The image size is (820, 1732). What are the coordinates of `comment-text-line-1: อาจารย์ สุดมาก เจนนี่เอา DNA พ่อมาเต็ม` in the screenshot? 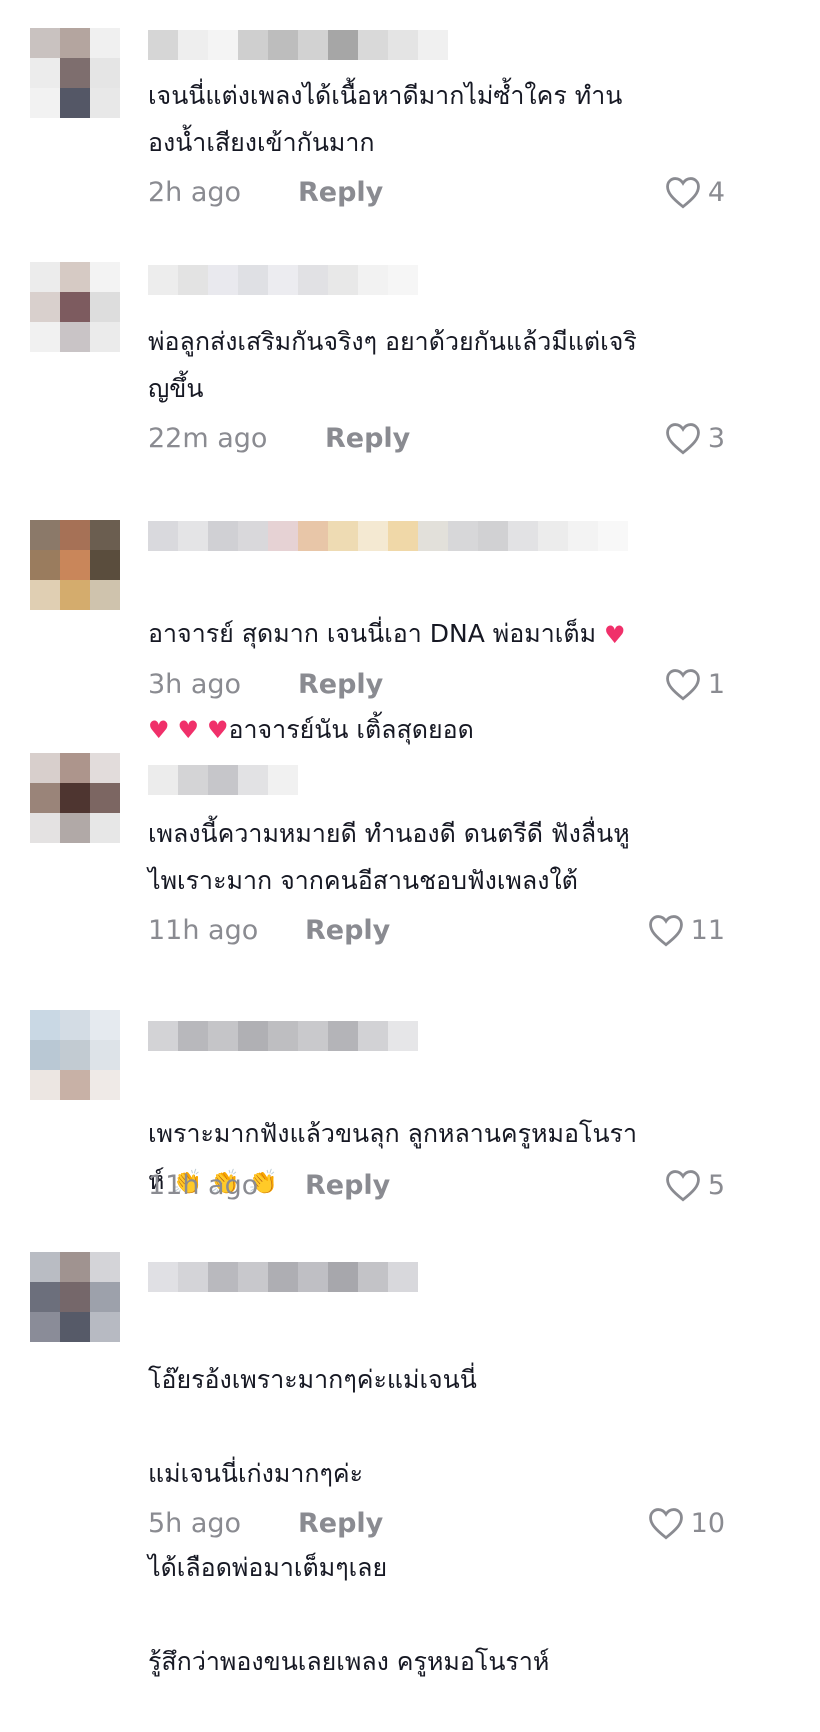 It's located at (376, 633).